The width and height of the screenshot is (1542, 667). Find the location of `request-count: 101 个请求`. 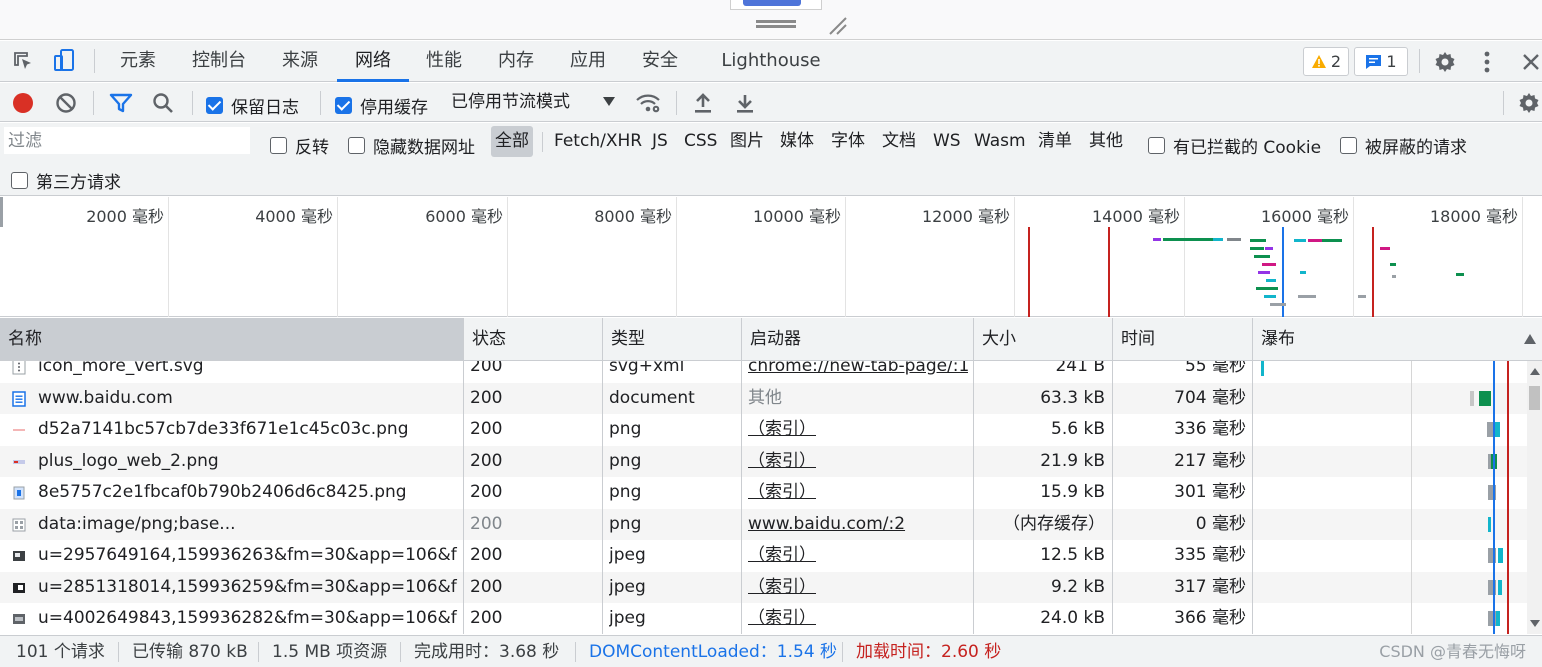

request-count: 101 个请求 is located at coordinates (60, 652).